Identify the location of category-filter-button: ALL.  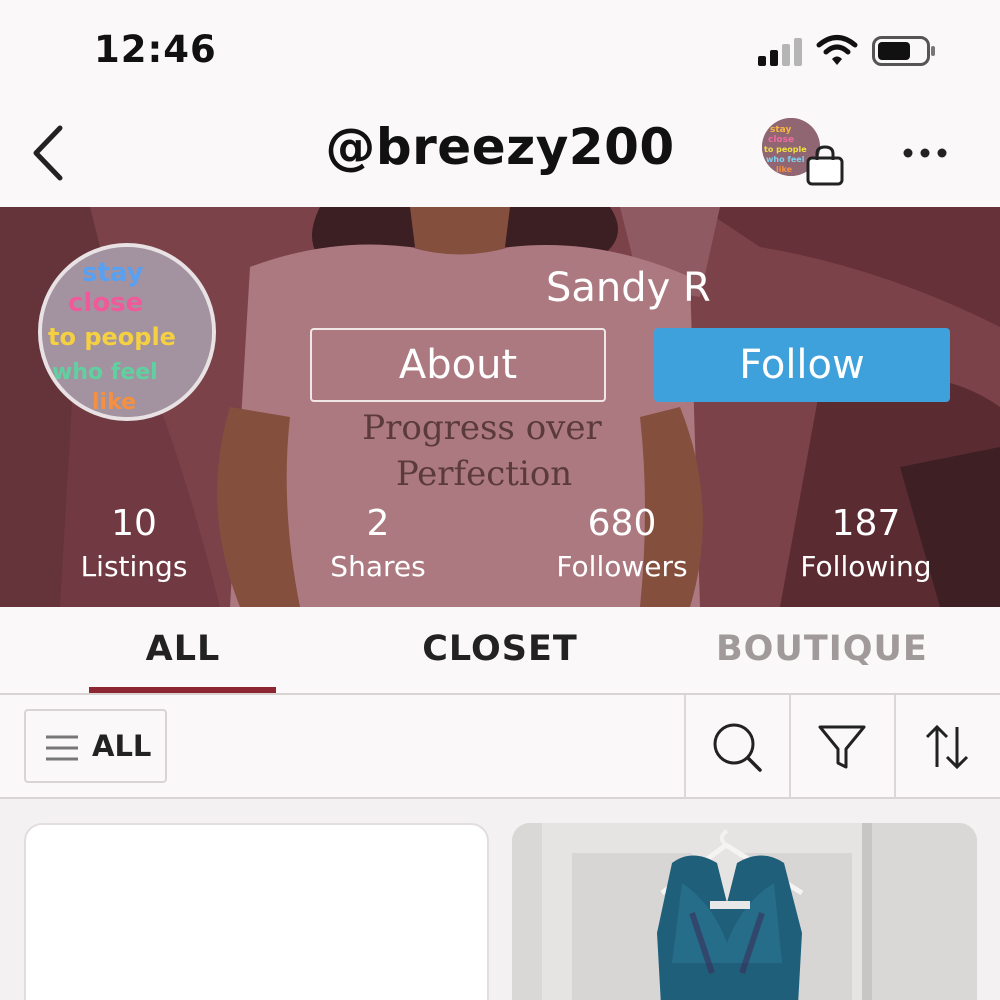
(95, 746).